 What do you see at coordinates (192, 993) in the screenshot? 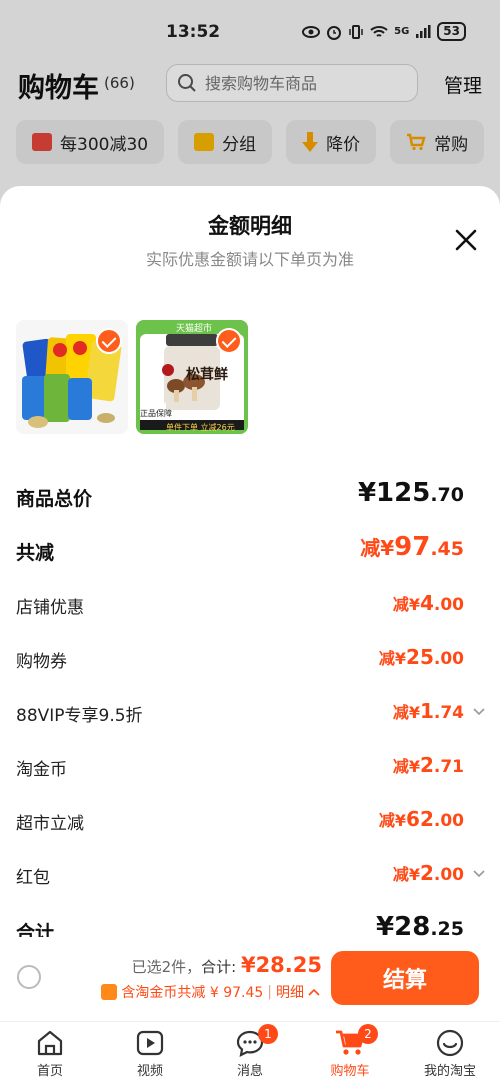
I see `discount-text: 含淘金币共减 ¥ 97.45` at bounding box center [192, 993].